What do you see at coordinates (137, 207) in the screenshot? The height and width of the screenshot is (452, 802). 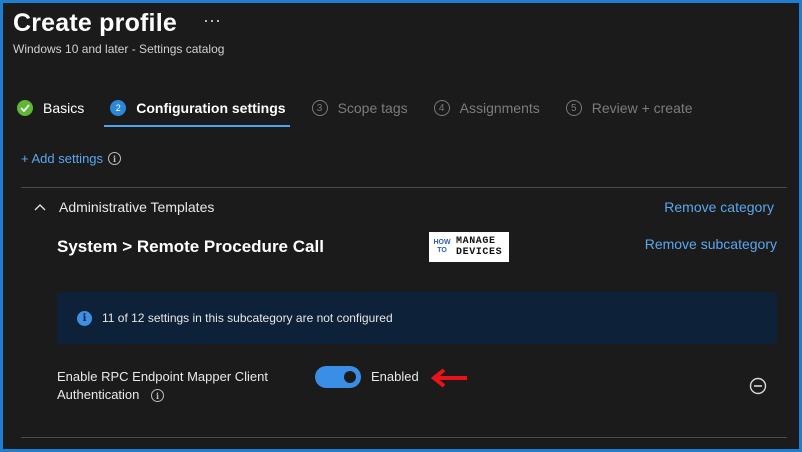 I see `category-label: Administrative Templates` at bounding box center [137, 207].